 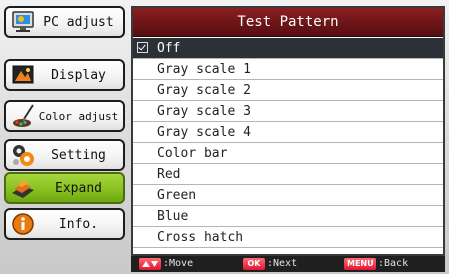 I want to click on option-gray-scale-4: Gray scale 4, so click(x=288, y=132).